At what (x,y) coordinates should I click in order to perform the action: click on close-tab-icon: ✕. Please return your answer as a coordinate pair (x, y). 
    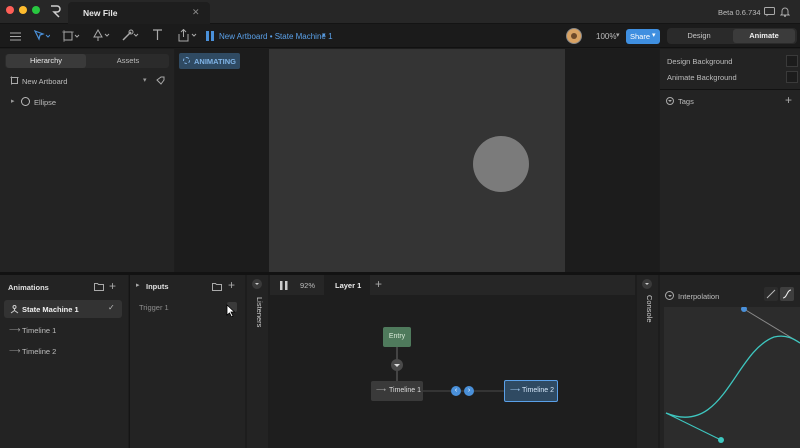
    Looking at the image, I should click on (196, 12).